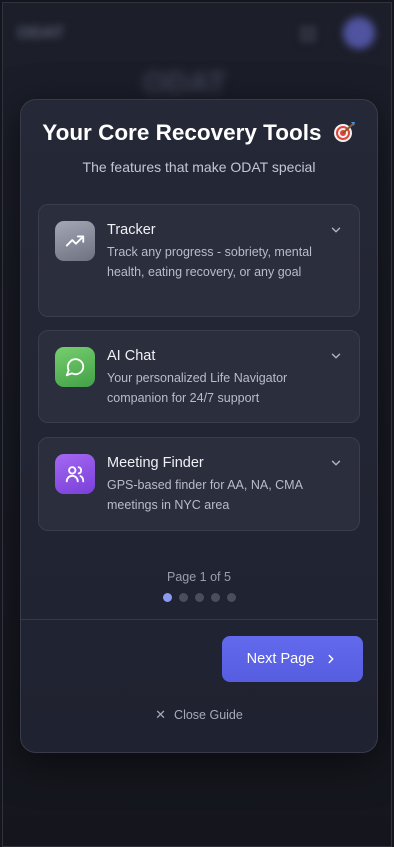 The width and height of the screenshot is (394, 847). What do you see at coordinates (75, 367) in the screenshot?
I see `chat-bubble-icon` at bounding box center [75, 367].